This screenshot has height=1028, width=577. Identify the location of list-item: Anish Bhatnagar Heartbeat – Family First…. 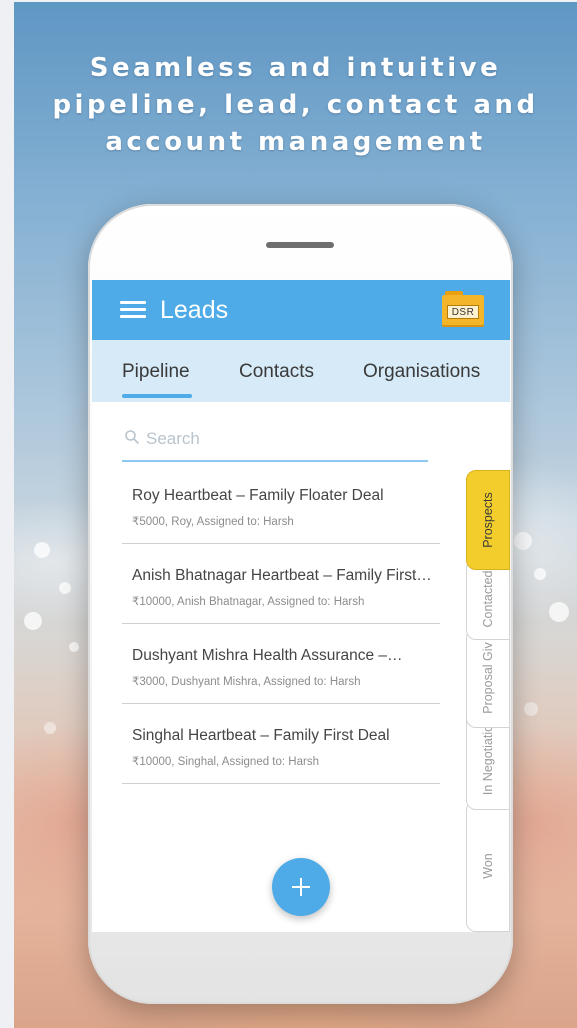
(281, 584).